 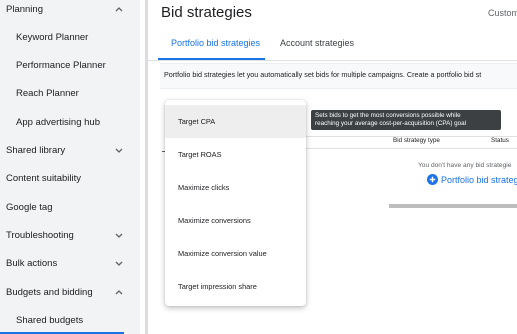 I want to click on menu-item-maximize-clicks: Maximize clicks, so click(x=235, y=187).